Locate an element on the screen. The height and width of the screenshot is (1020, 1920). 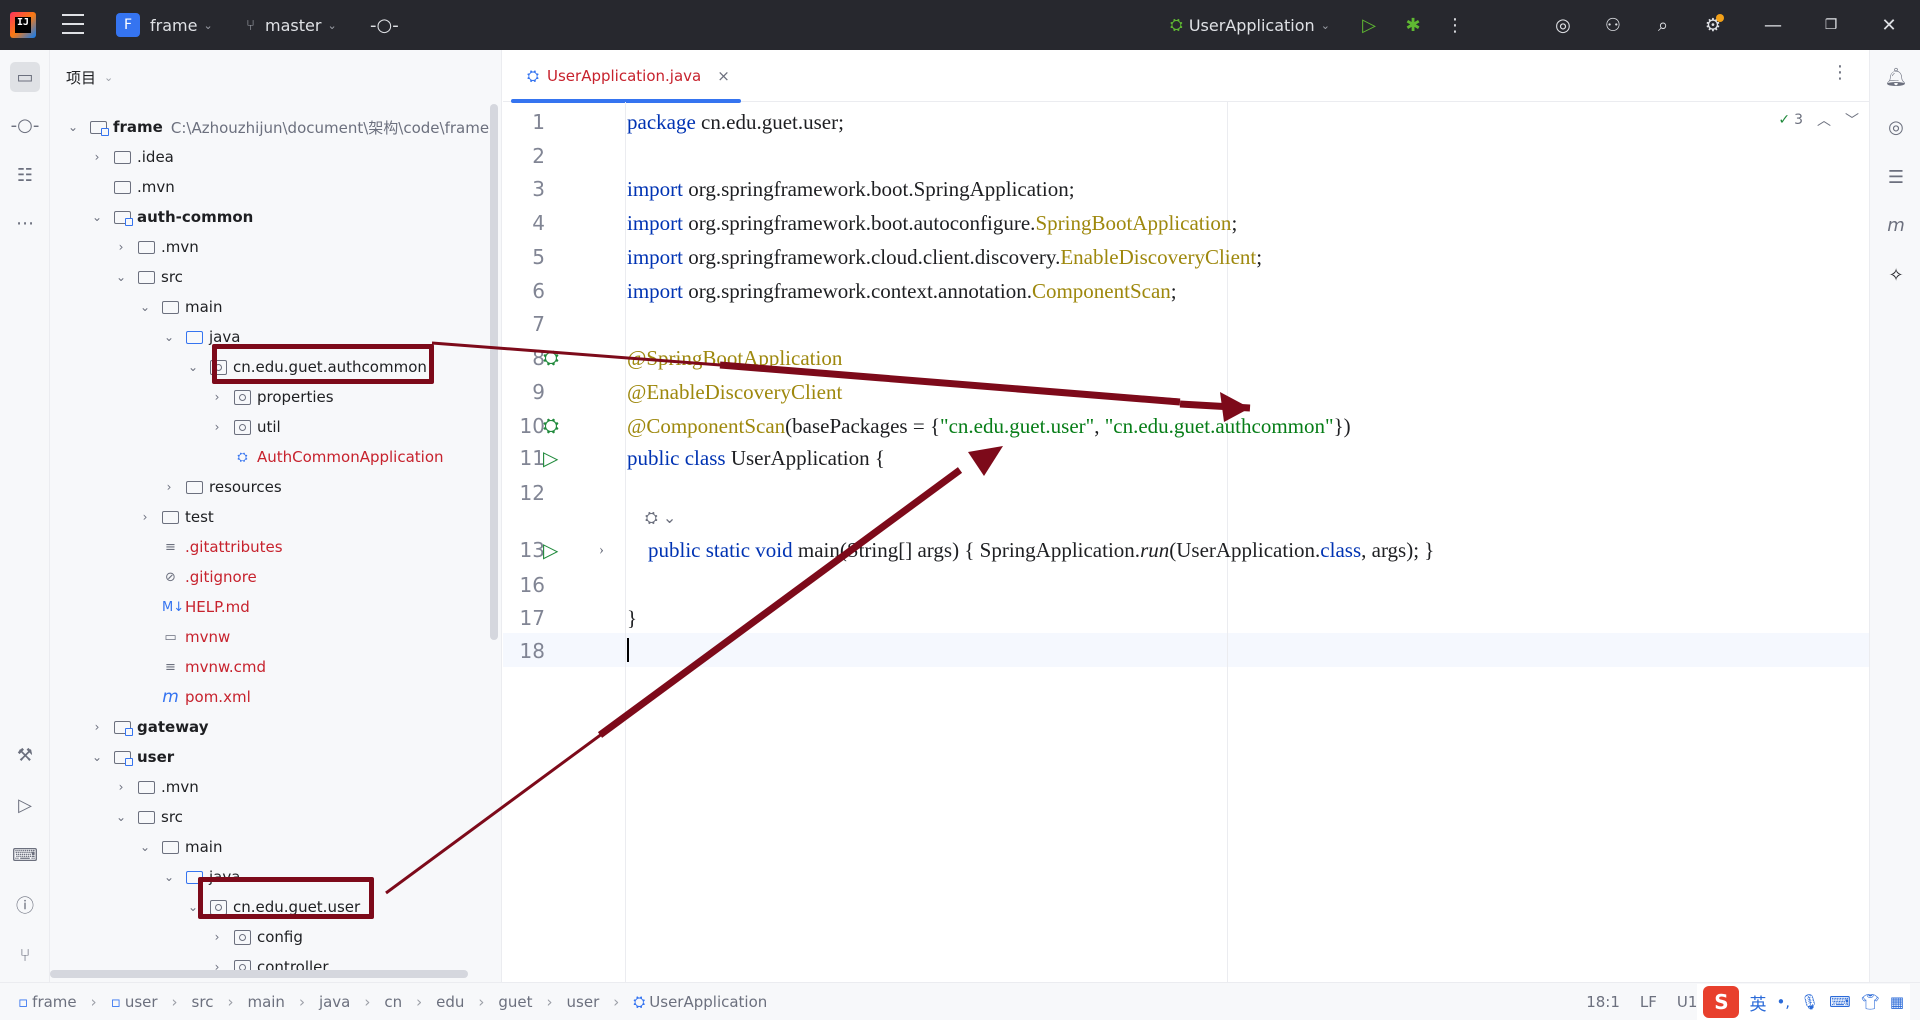
line-number: 1 is located at coordinates (524, 122).